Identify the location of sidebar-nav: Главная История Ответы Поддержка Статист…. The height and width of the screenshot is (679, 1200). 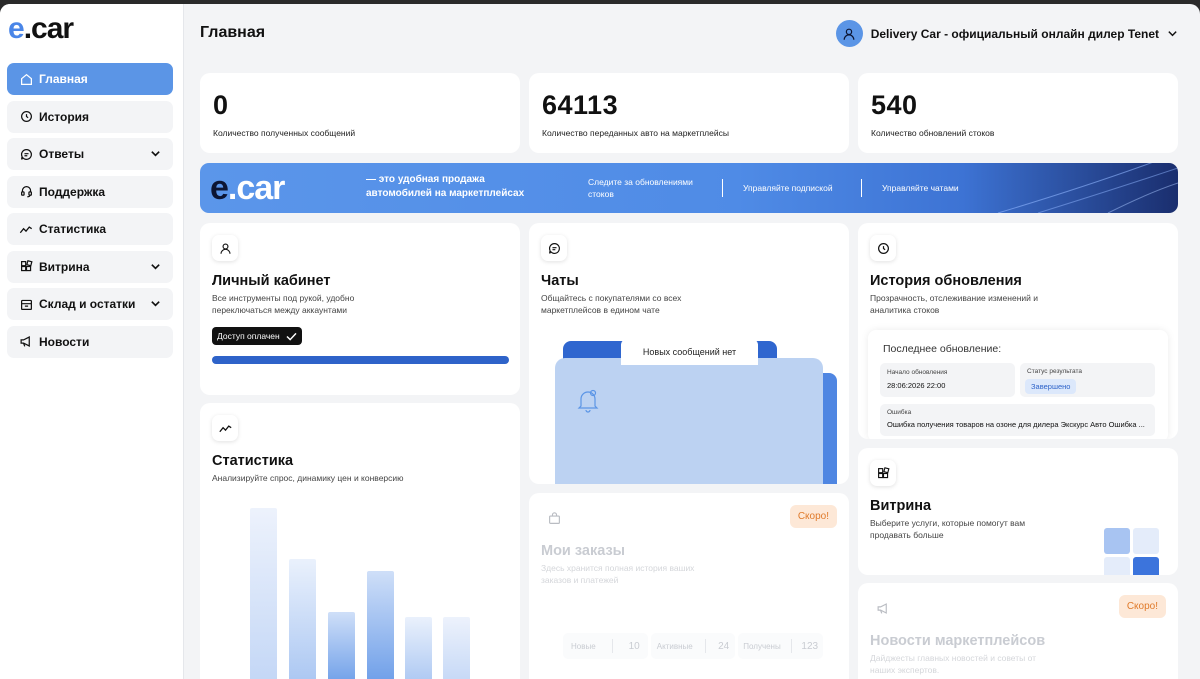
(90, 213).